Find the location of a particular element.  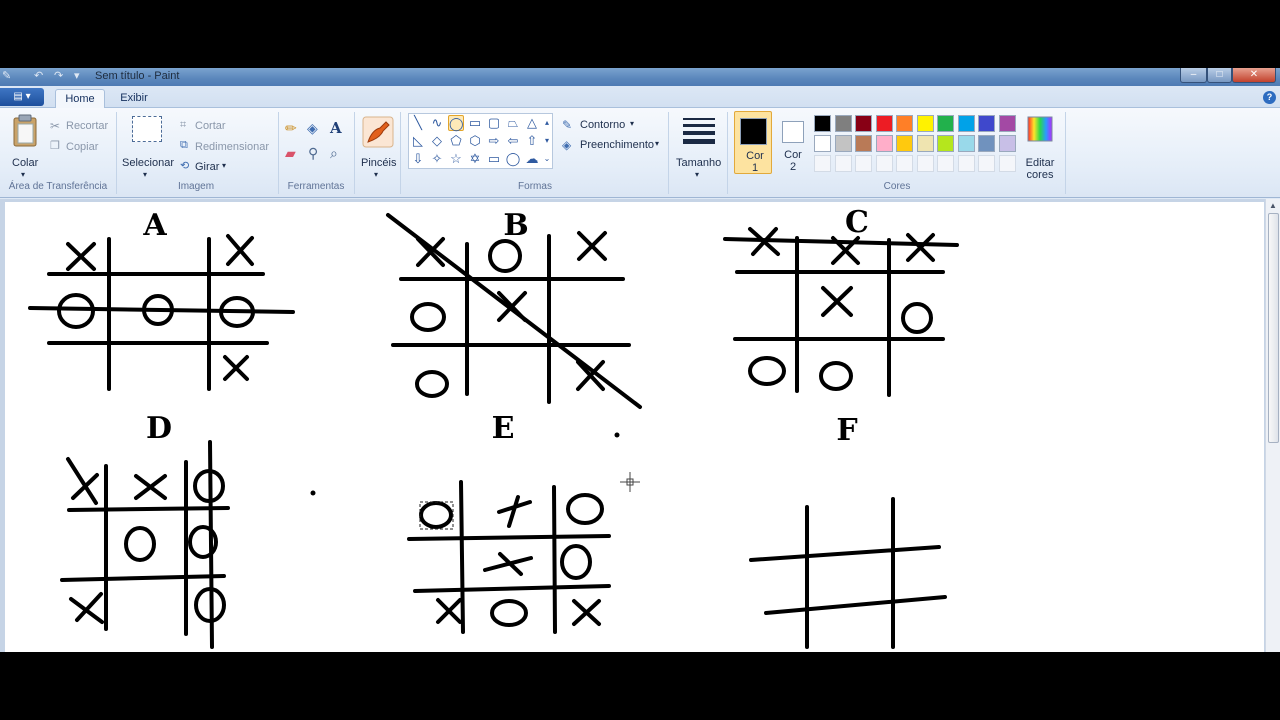

size-button: Tamanho is located at coordinates (698, 163).